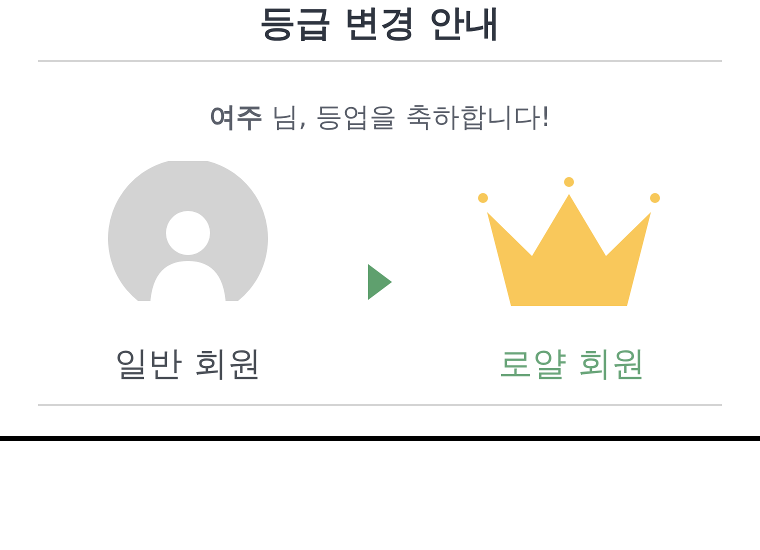 The image size is (760, 550). What do you see at coordinates (188, 364) in the screenshot?
I see `tier-label: 일반 회원` at bounding box center [188, 364].